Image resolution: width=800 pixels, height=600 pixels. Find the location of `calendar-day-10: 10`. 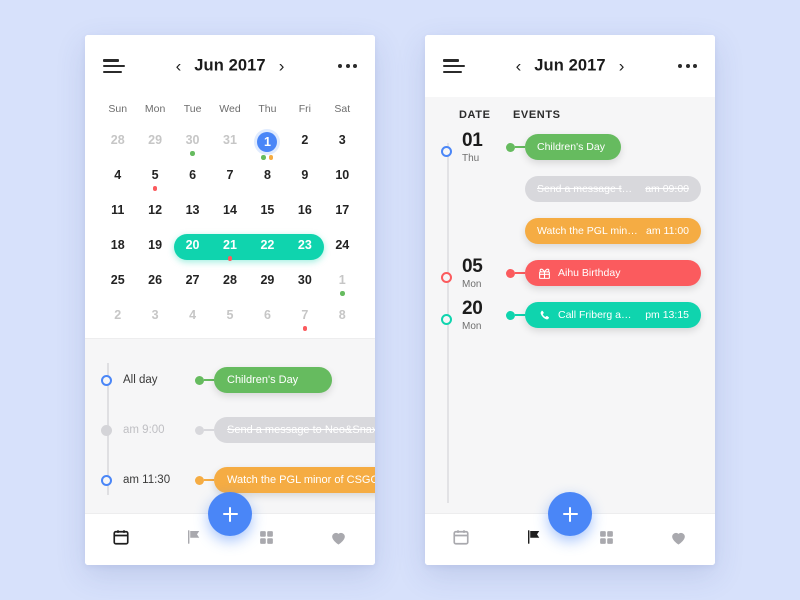

calendar-day-10: 10 is located at coordinates (342, 180).